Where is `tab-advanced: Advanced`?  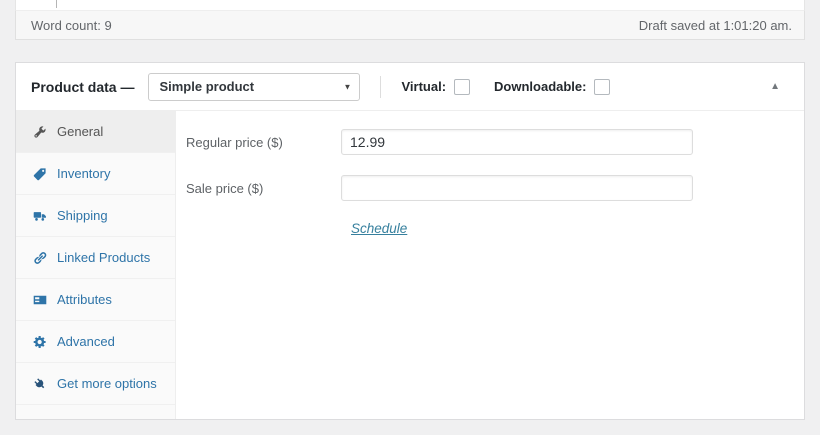
tab-advanced: Advanced is located at coordinates (95, 342).